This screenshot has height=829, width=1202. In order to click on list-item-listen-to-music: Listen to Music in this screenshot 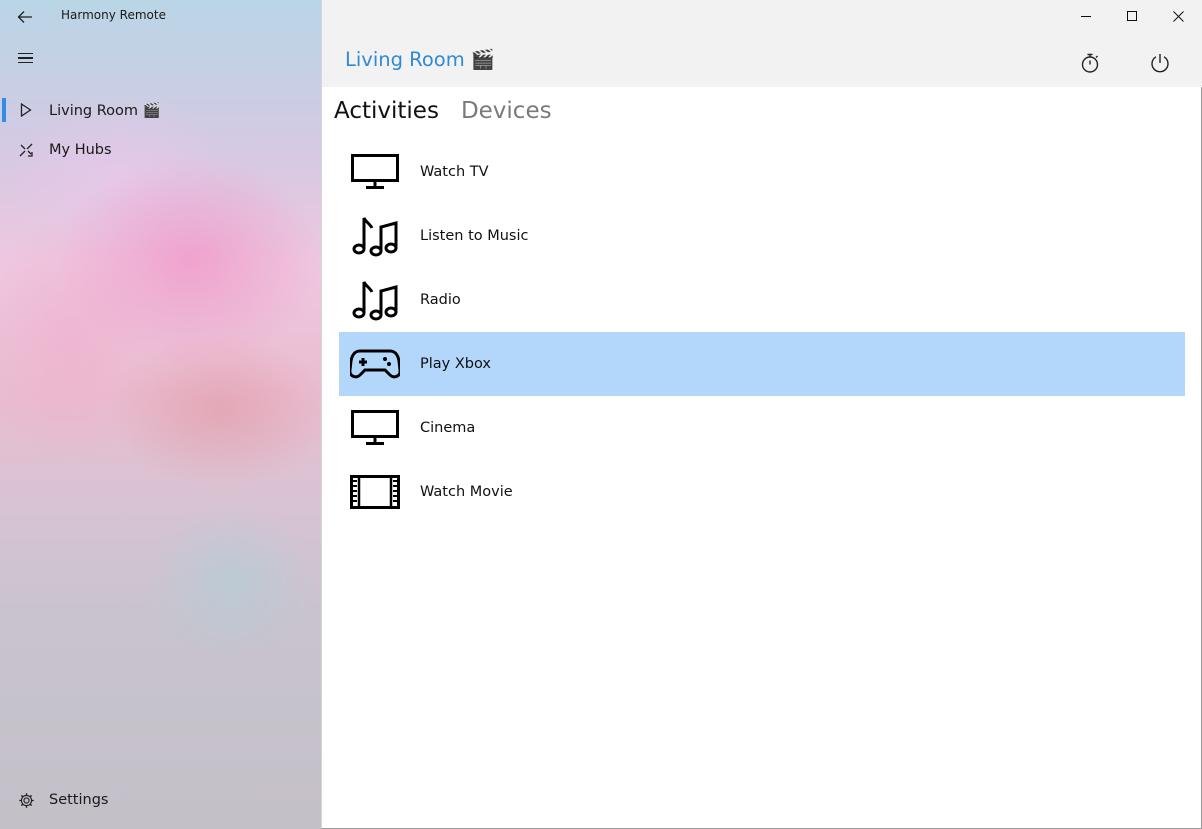, I will do `click(762, 236)`.